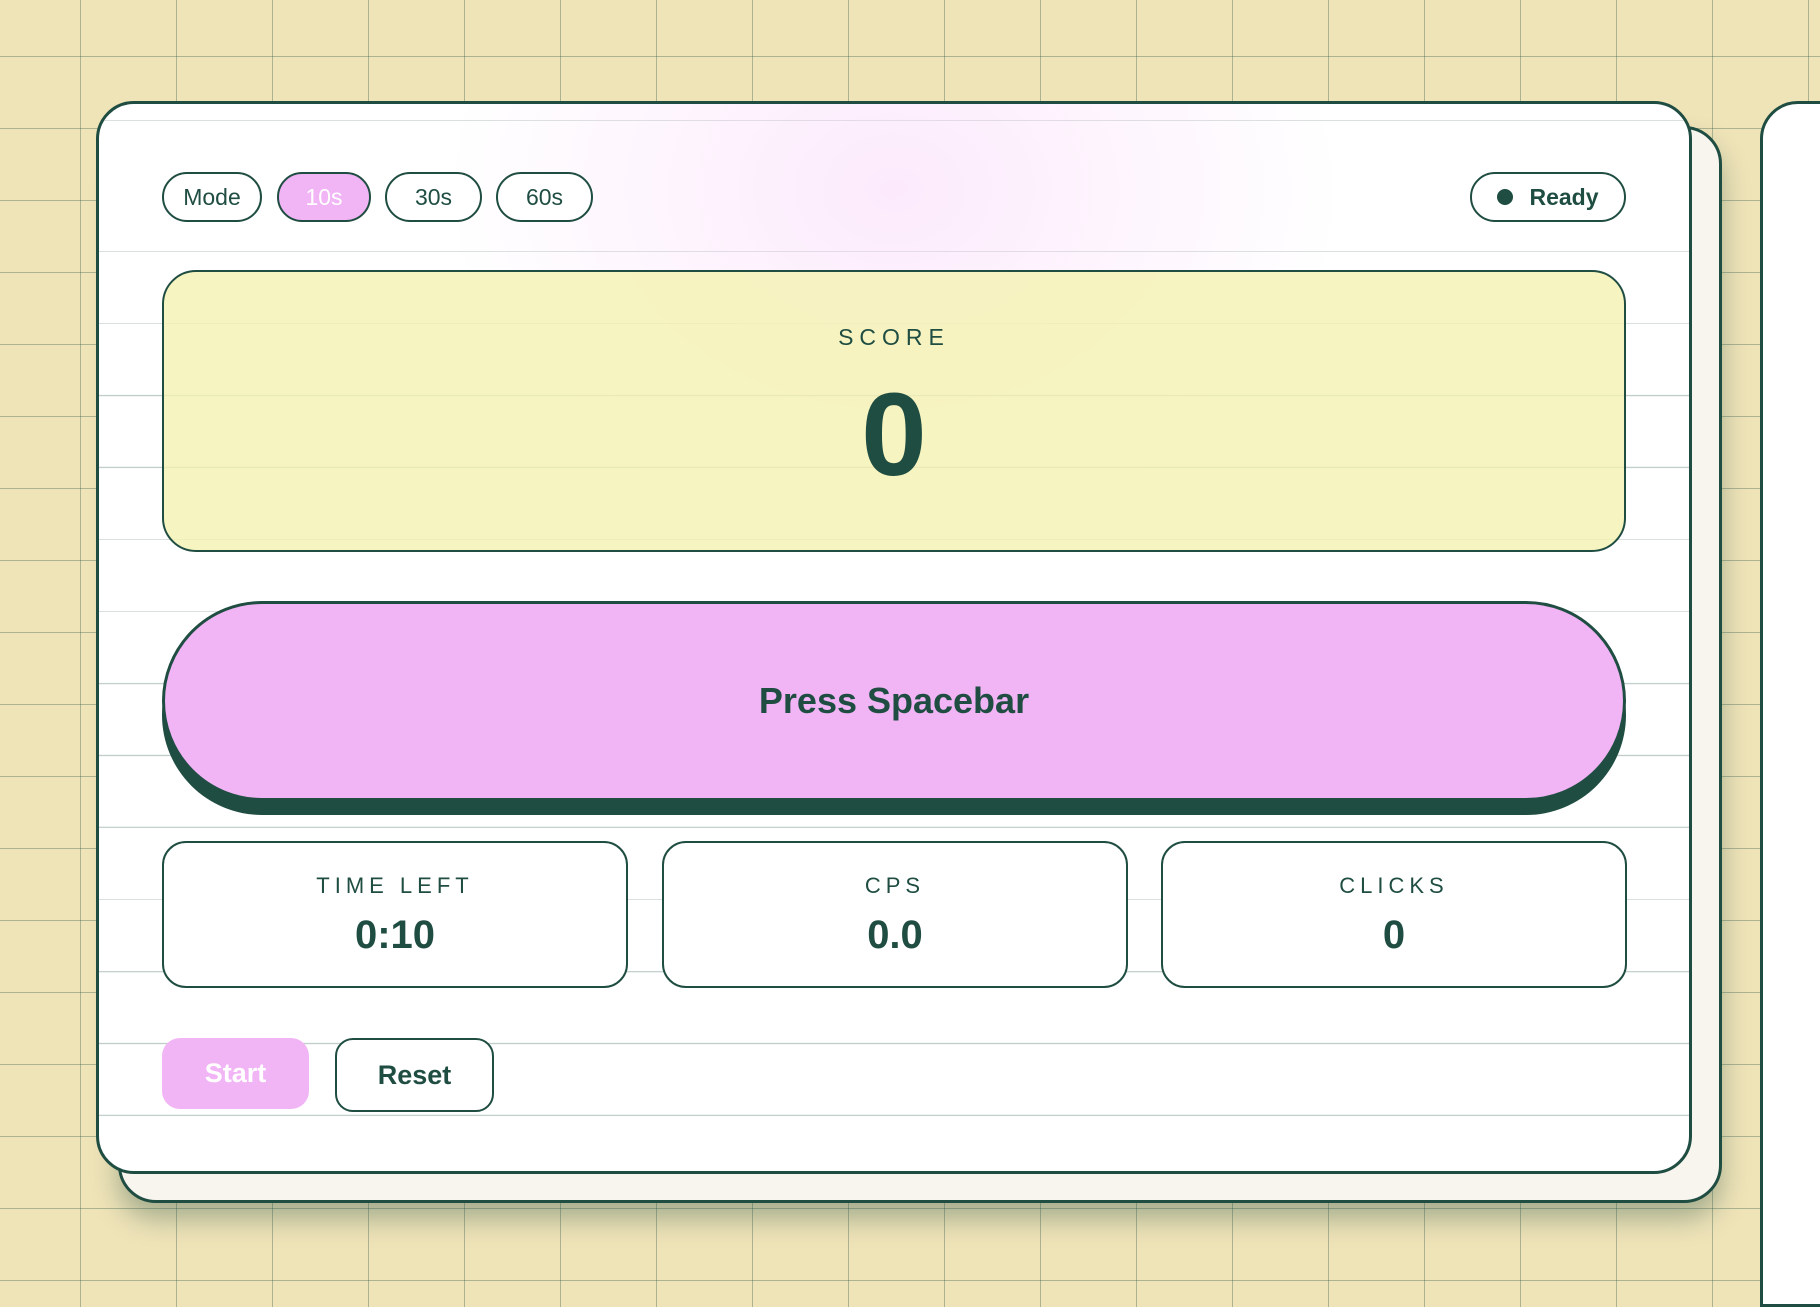 This screenshot has height=1307, width=1820. What do you see at coordinates (212, 197) in the screenshot?
I see `mode-label: Mode` at bounding box center [212, 197].